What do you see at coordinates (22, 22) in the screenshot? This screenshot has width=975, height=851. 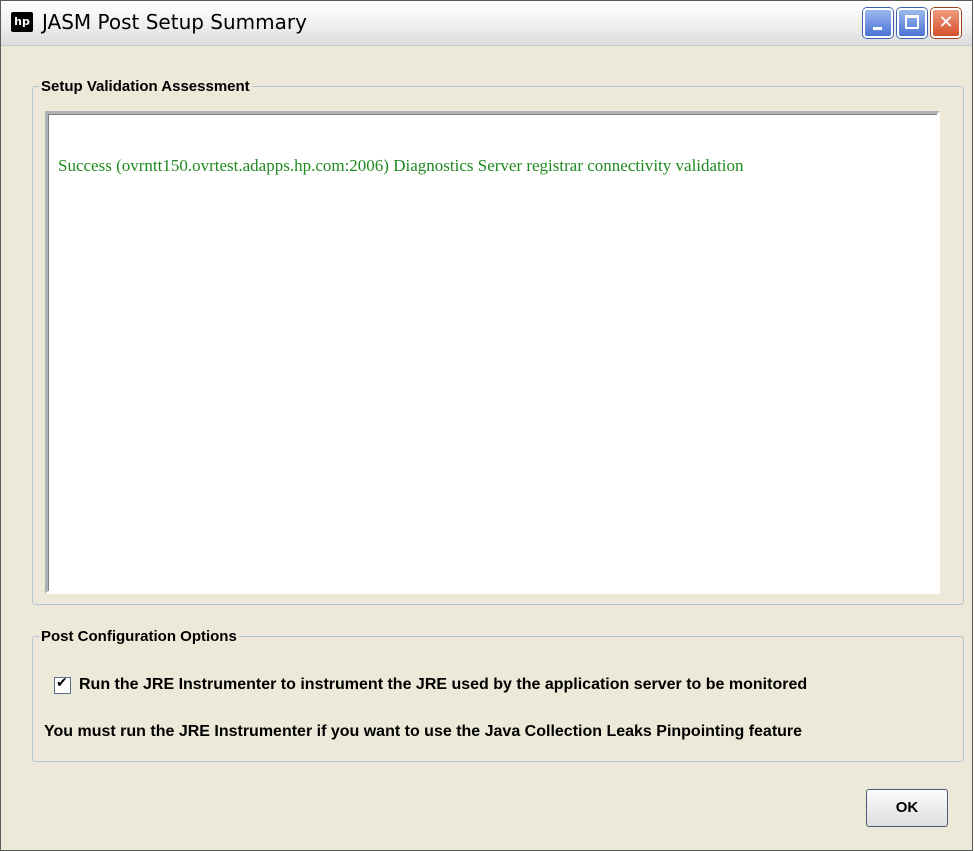 I see `hp-logo-icon: hp` at bounding box center [22, 22].